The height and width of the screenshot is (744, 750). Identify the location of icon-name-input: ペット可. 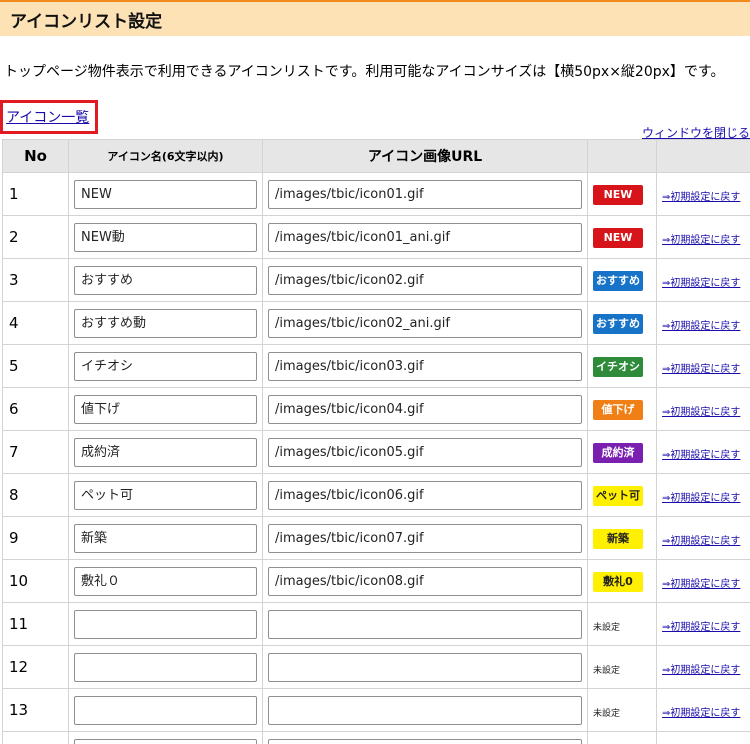
(165, 495).